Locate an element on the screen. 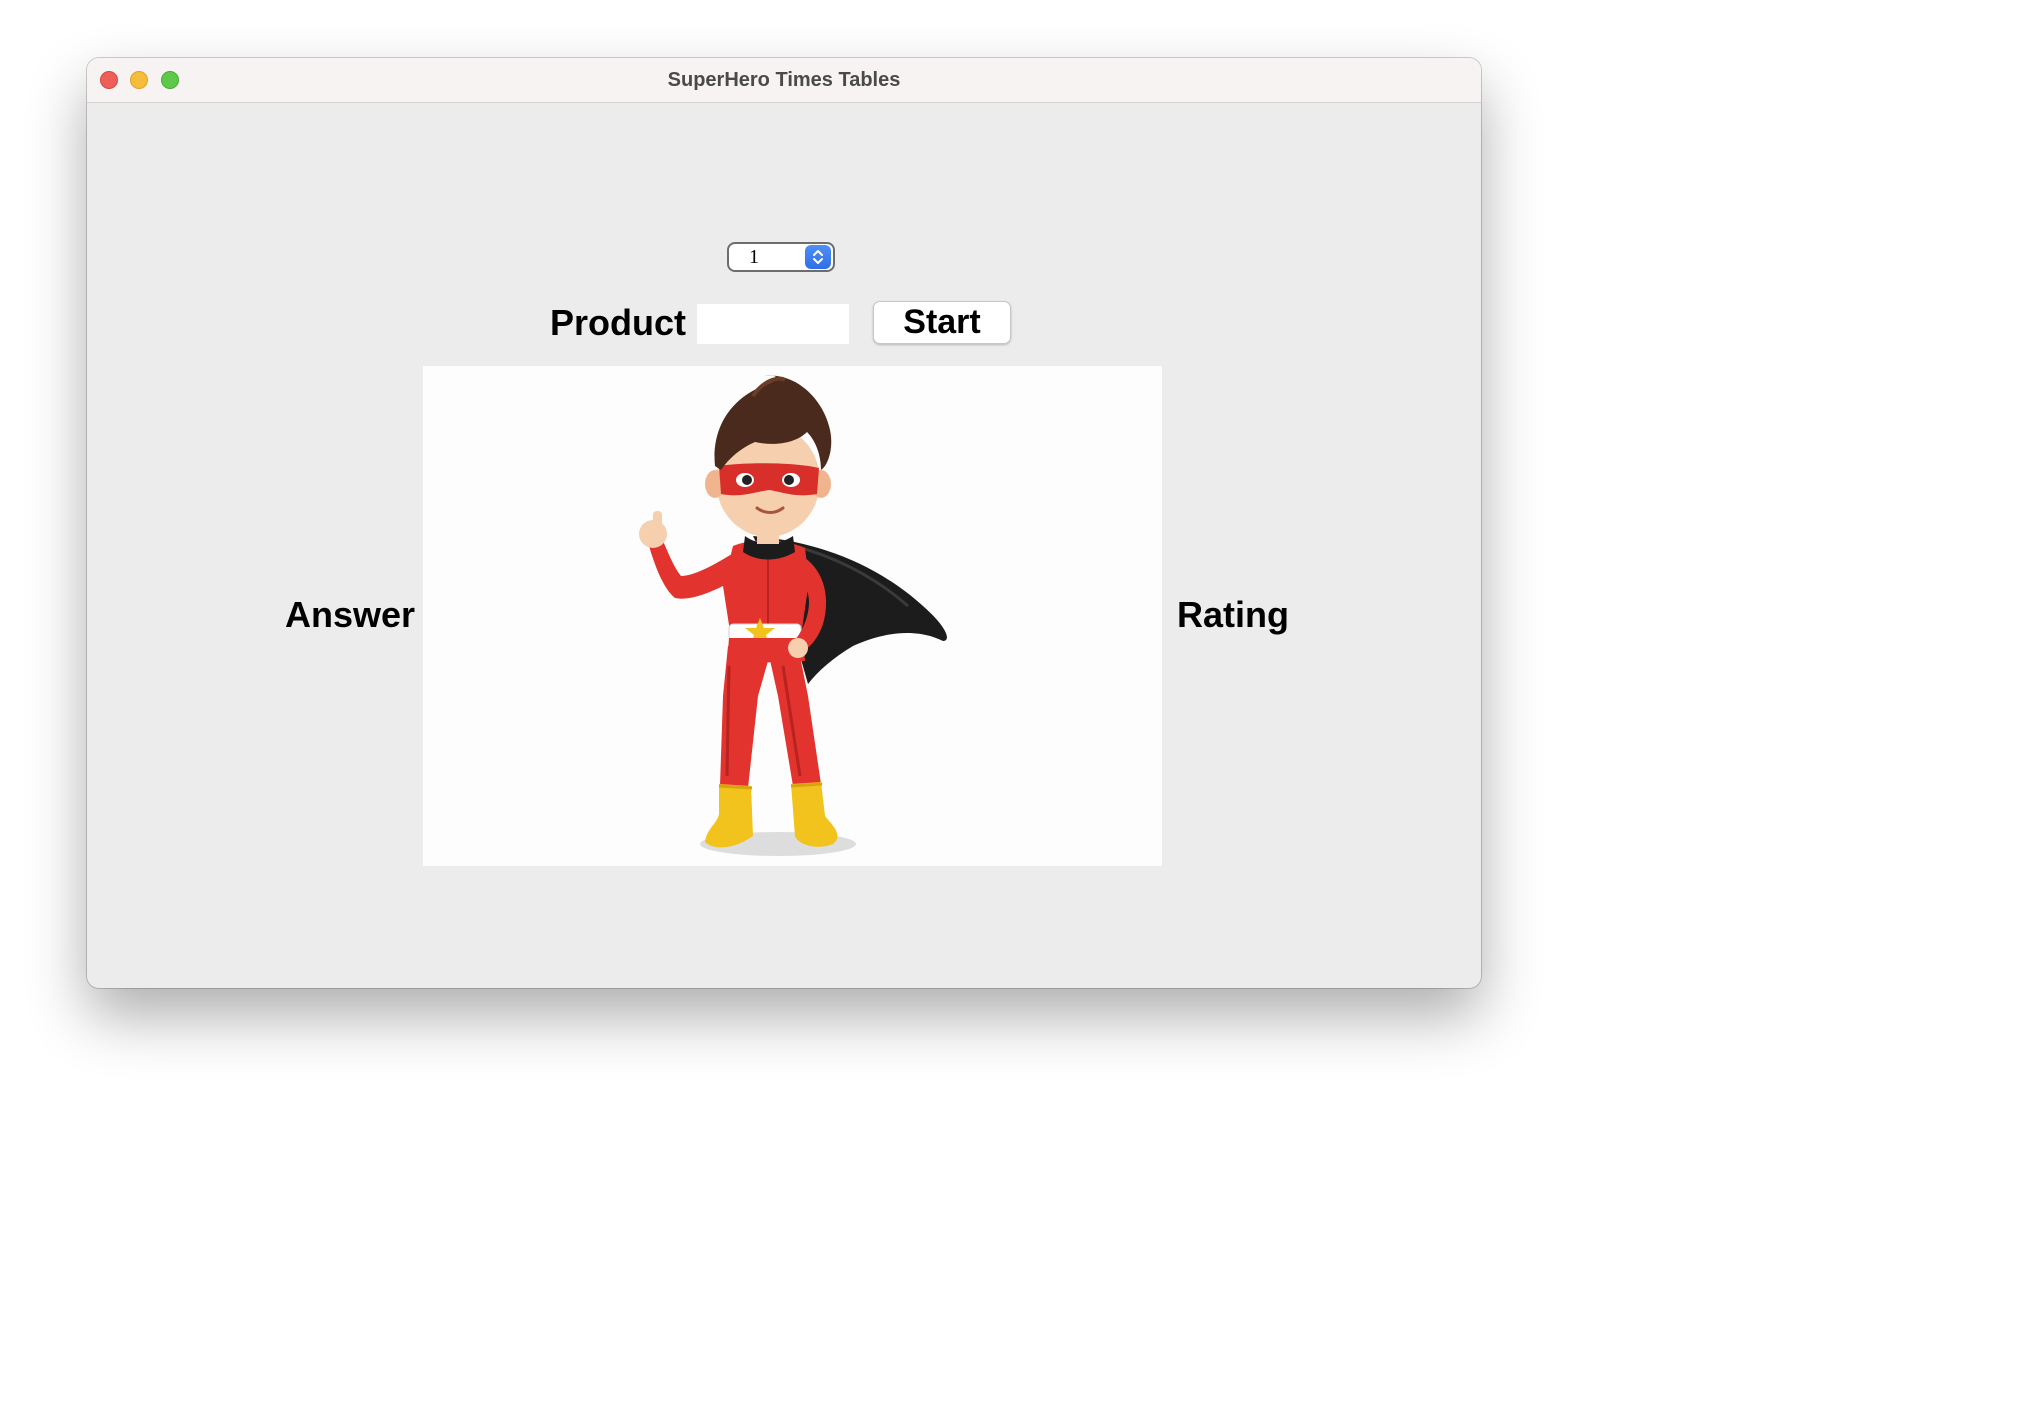  stepper-value: 1 is located at coordinates (754, 257).